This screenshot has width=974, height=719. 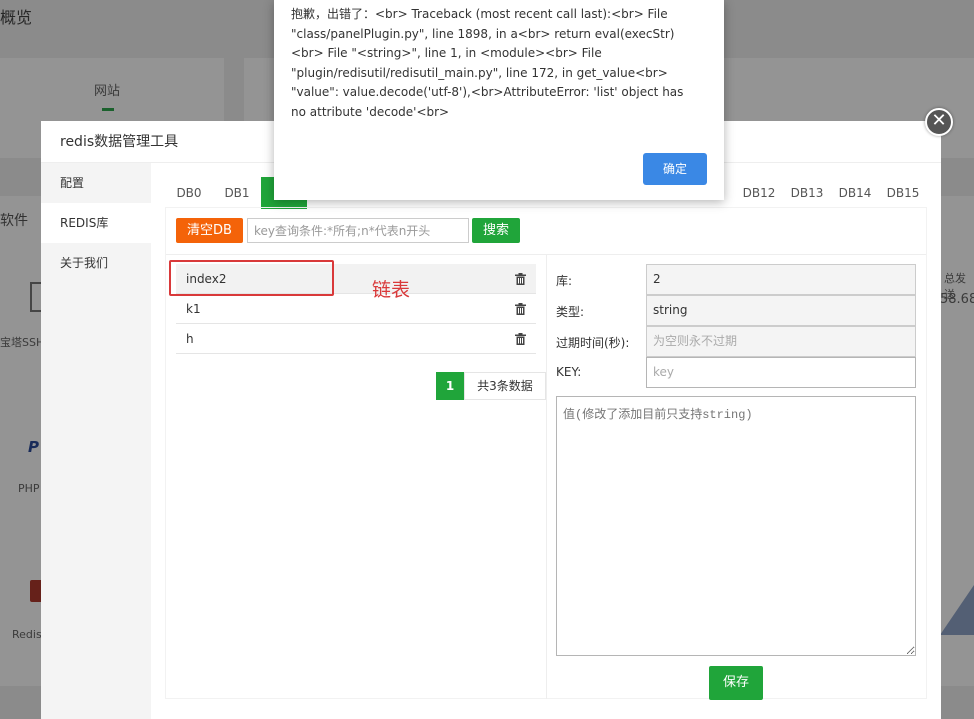 I want to click on expire-field: 为空则永不过期, so click(x=781, y=341).